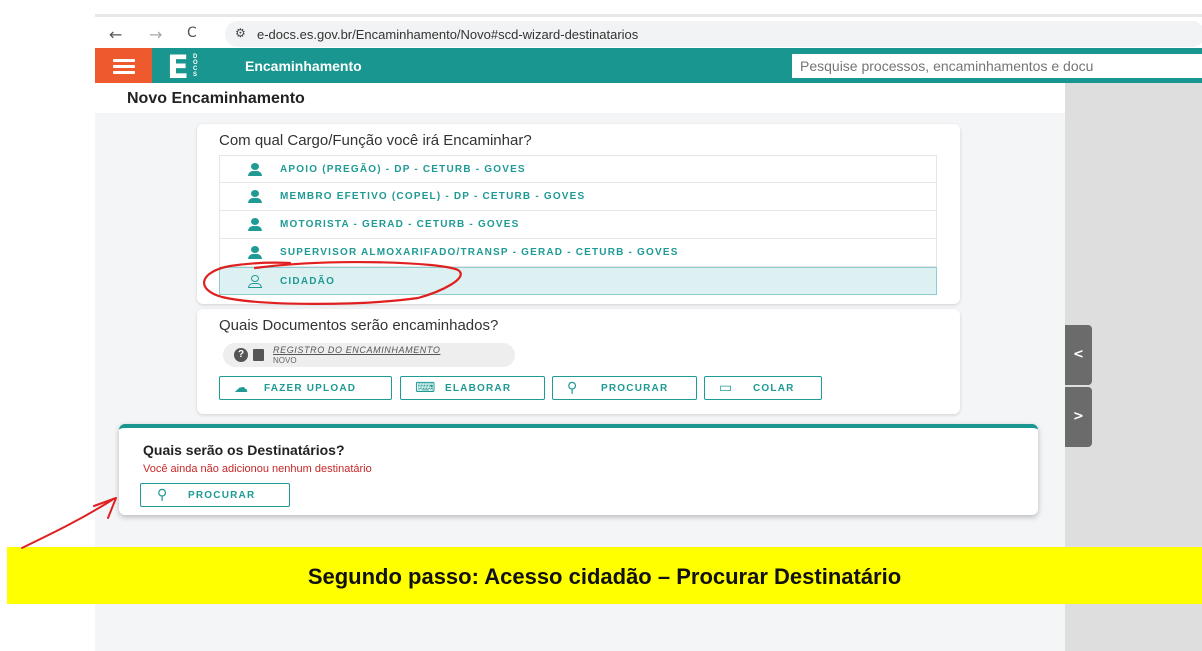 The image size is (1202, 651). What do you see at coordinates (195, 66) in the screenshot?
I see `logo-sub: DOCS` at bounding box center [195, 66].